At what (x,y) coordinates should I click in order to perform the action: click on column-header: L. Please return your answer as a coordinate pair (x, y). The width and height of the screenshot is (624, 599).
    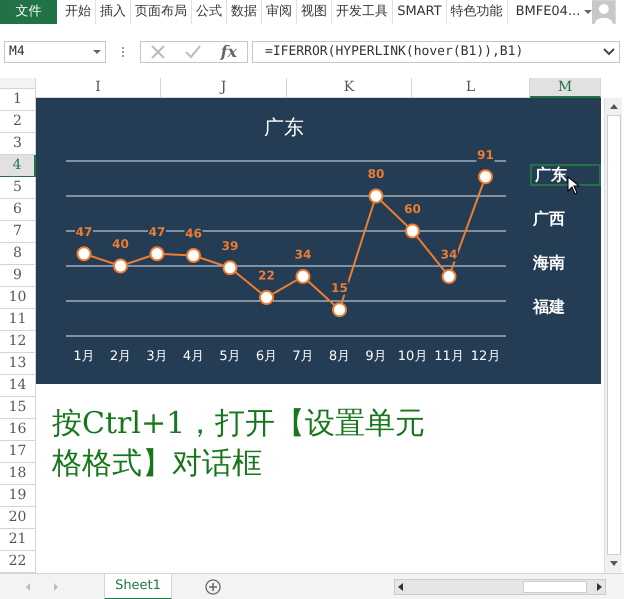
    Looking at the image, I should click on (471, 88).